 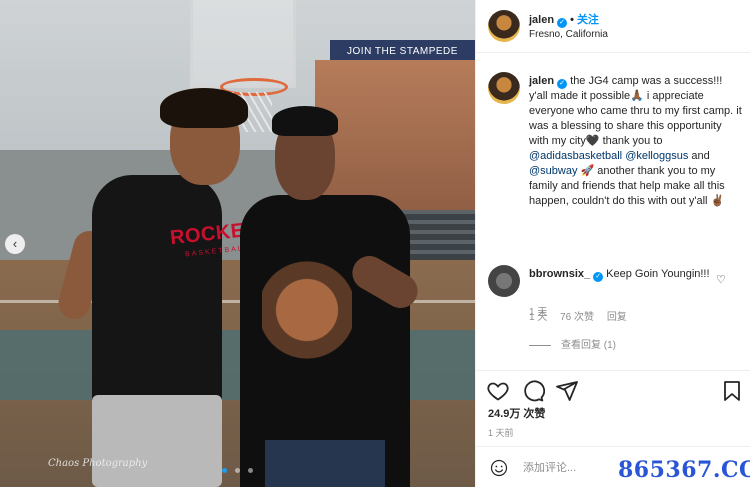 I want to click on follow-button: 关注, so click(x=588, y=20).